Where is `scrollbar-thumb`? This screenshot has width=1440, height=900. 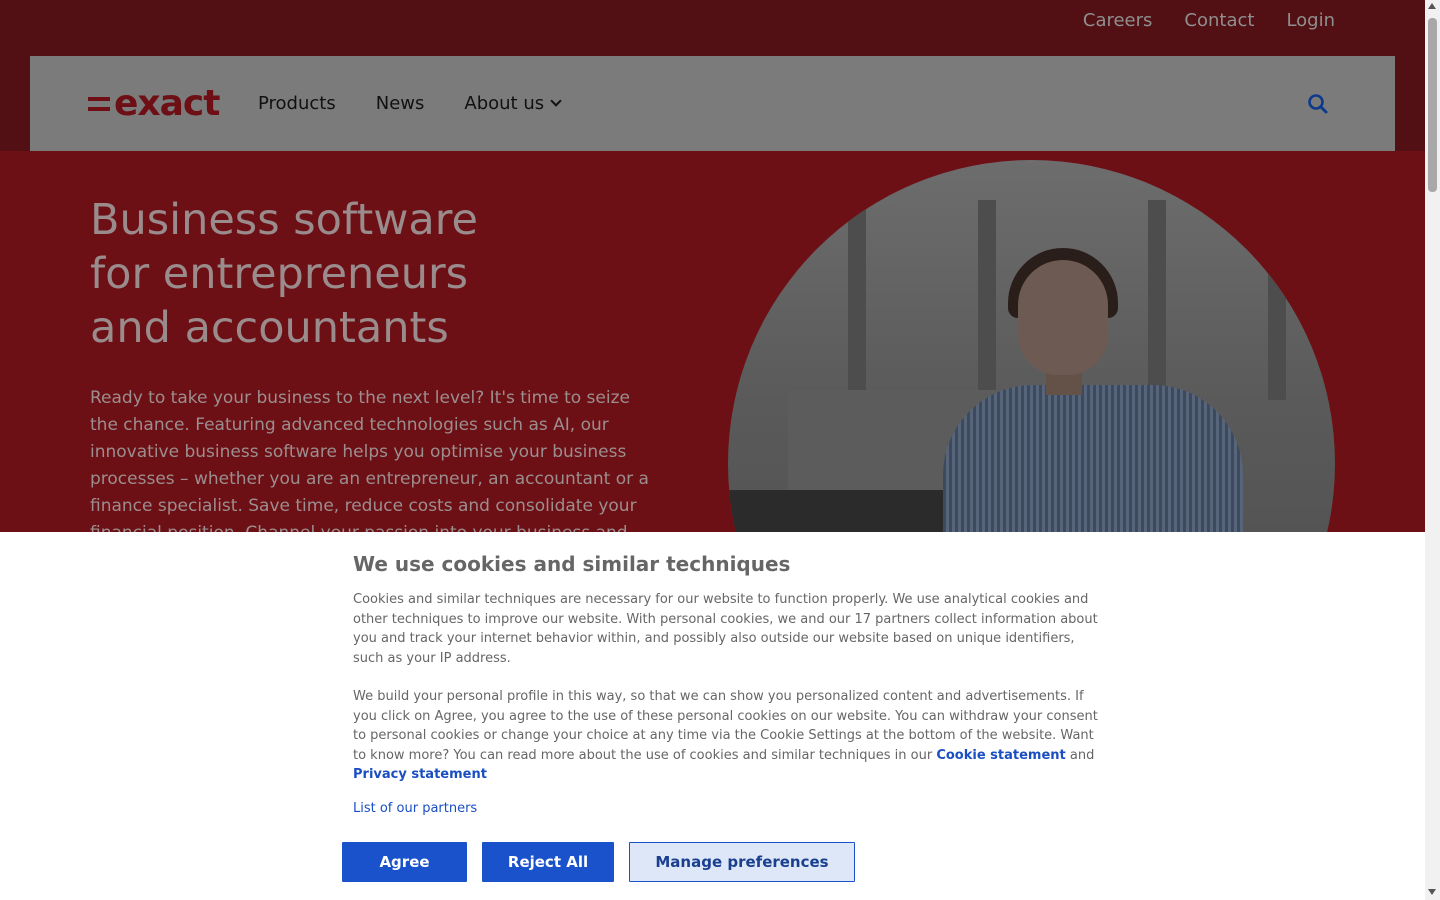 scrollbar-thumb is located at coordinates (1432, 105).